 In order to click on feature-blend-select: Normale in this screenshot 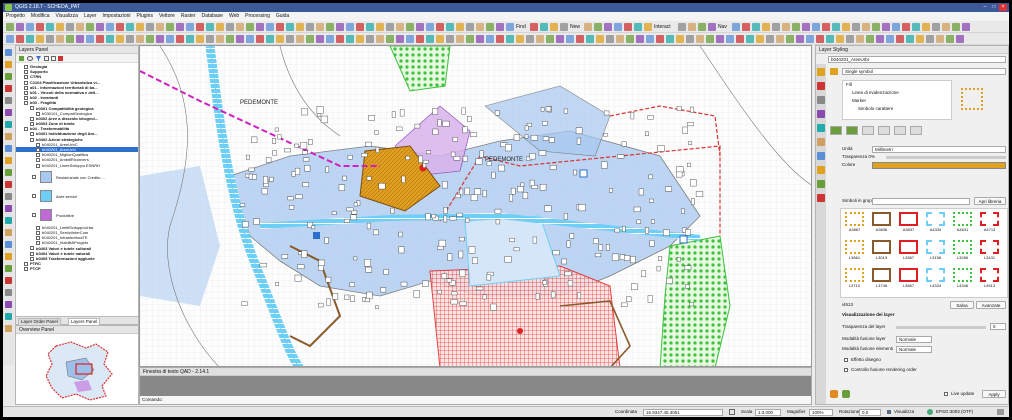, I will do `click(914, 349)`.